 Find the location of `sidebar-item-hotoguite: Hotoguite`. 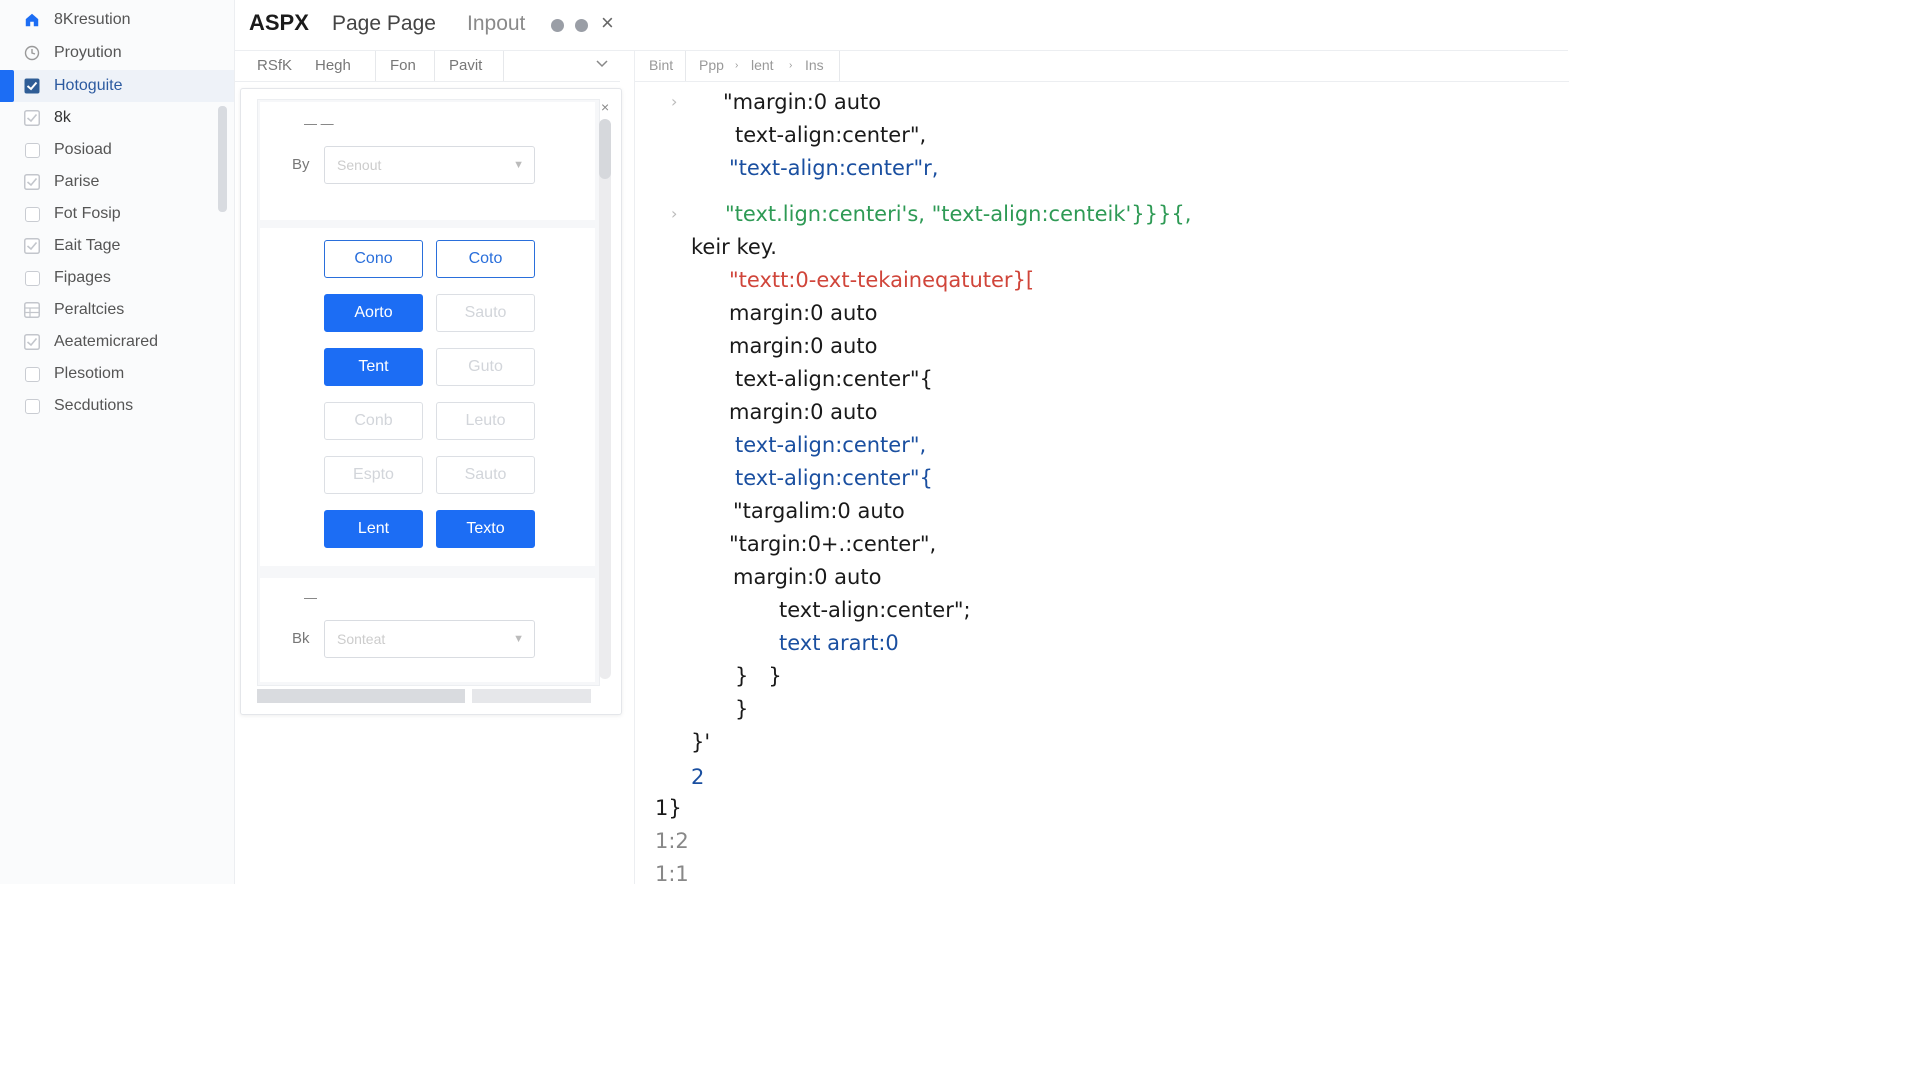

sidebar-item-hotoguite: Hotoguite is located at coordinates (117, 86).